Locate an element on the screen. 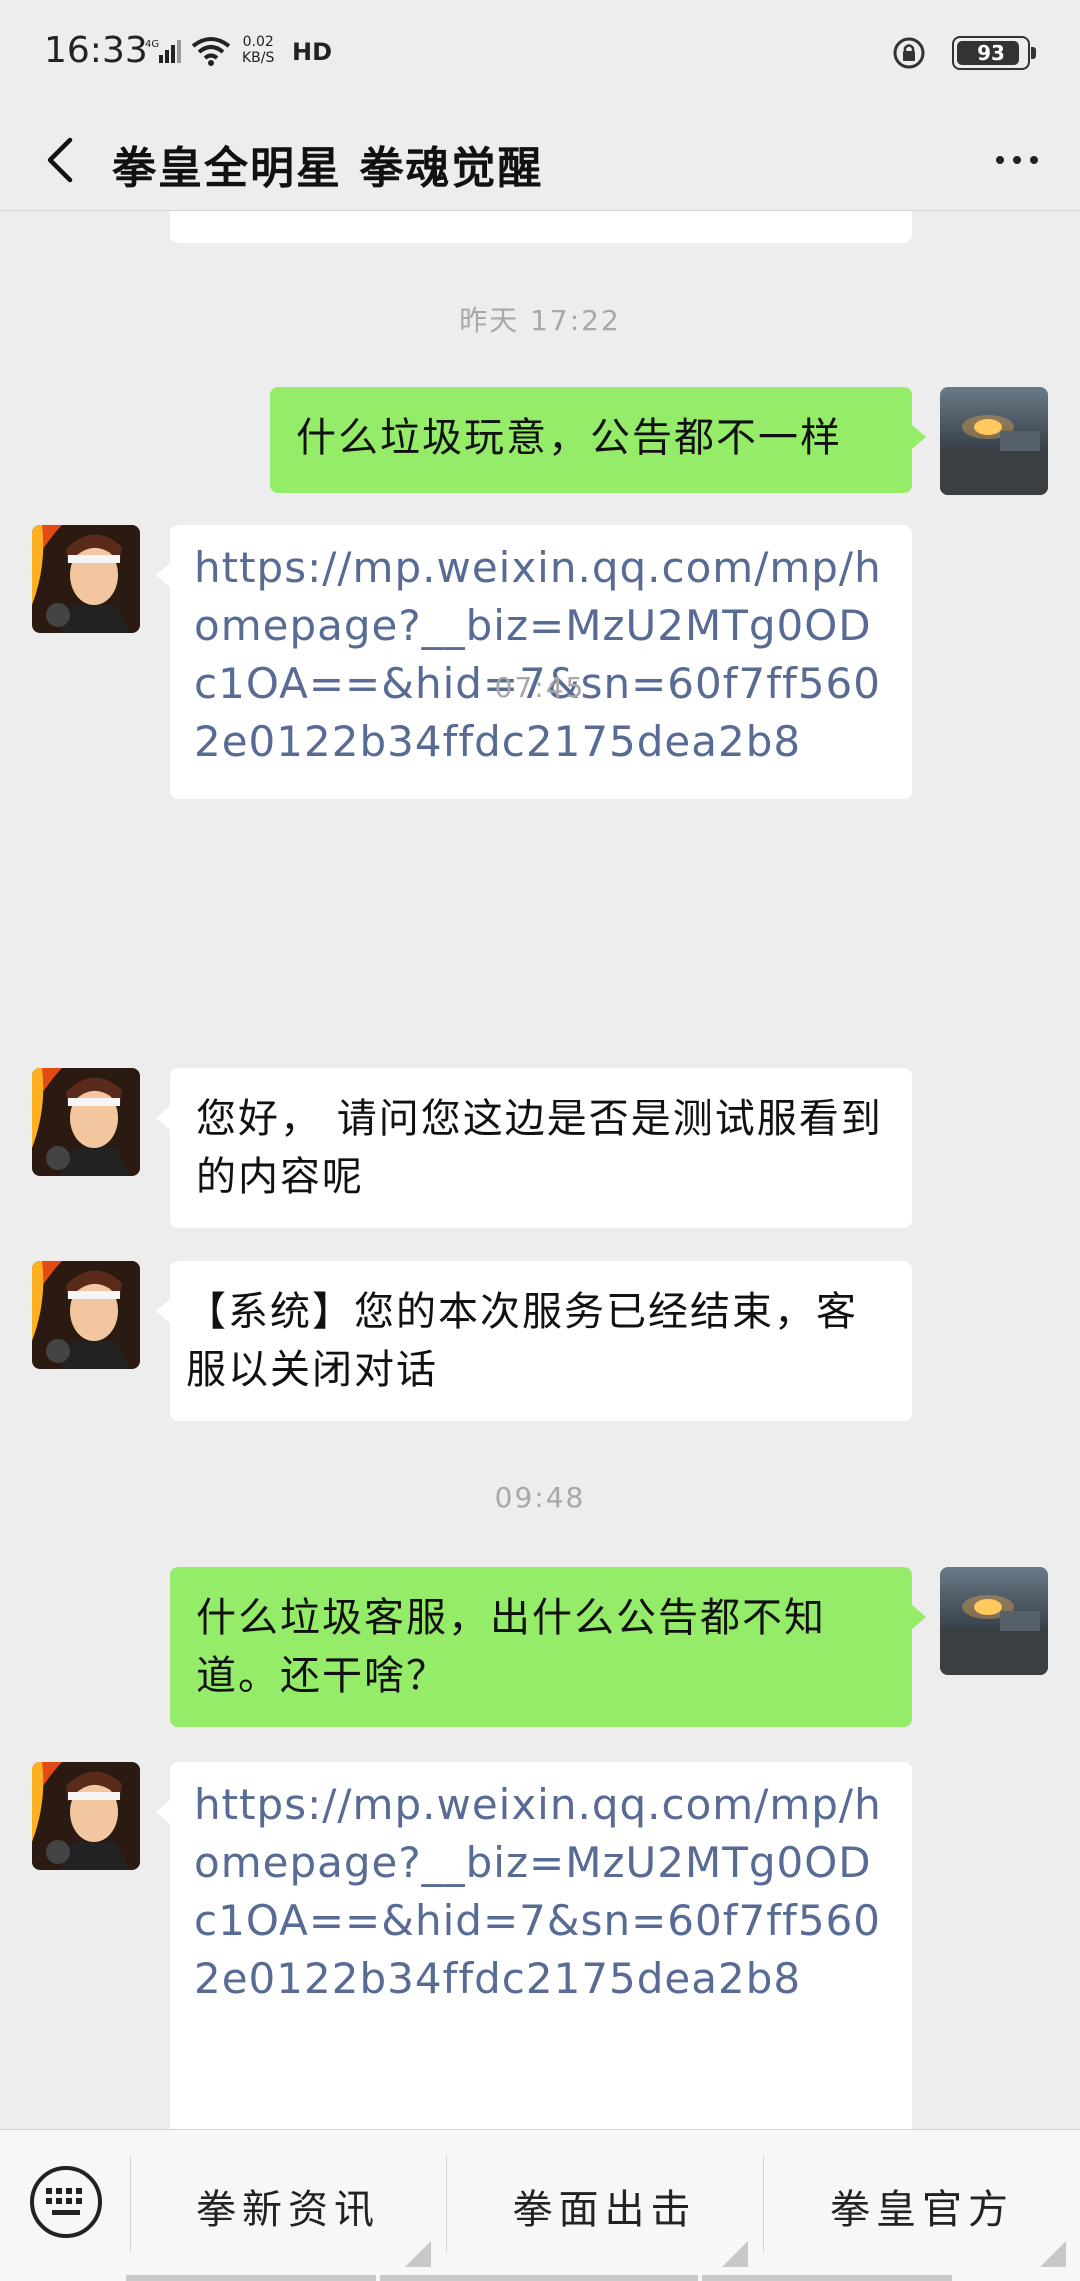 This screenshot has width=1080, height=2281. menu-item-attack: 拳面出击 is located at coordinates (604, 2205).